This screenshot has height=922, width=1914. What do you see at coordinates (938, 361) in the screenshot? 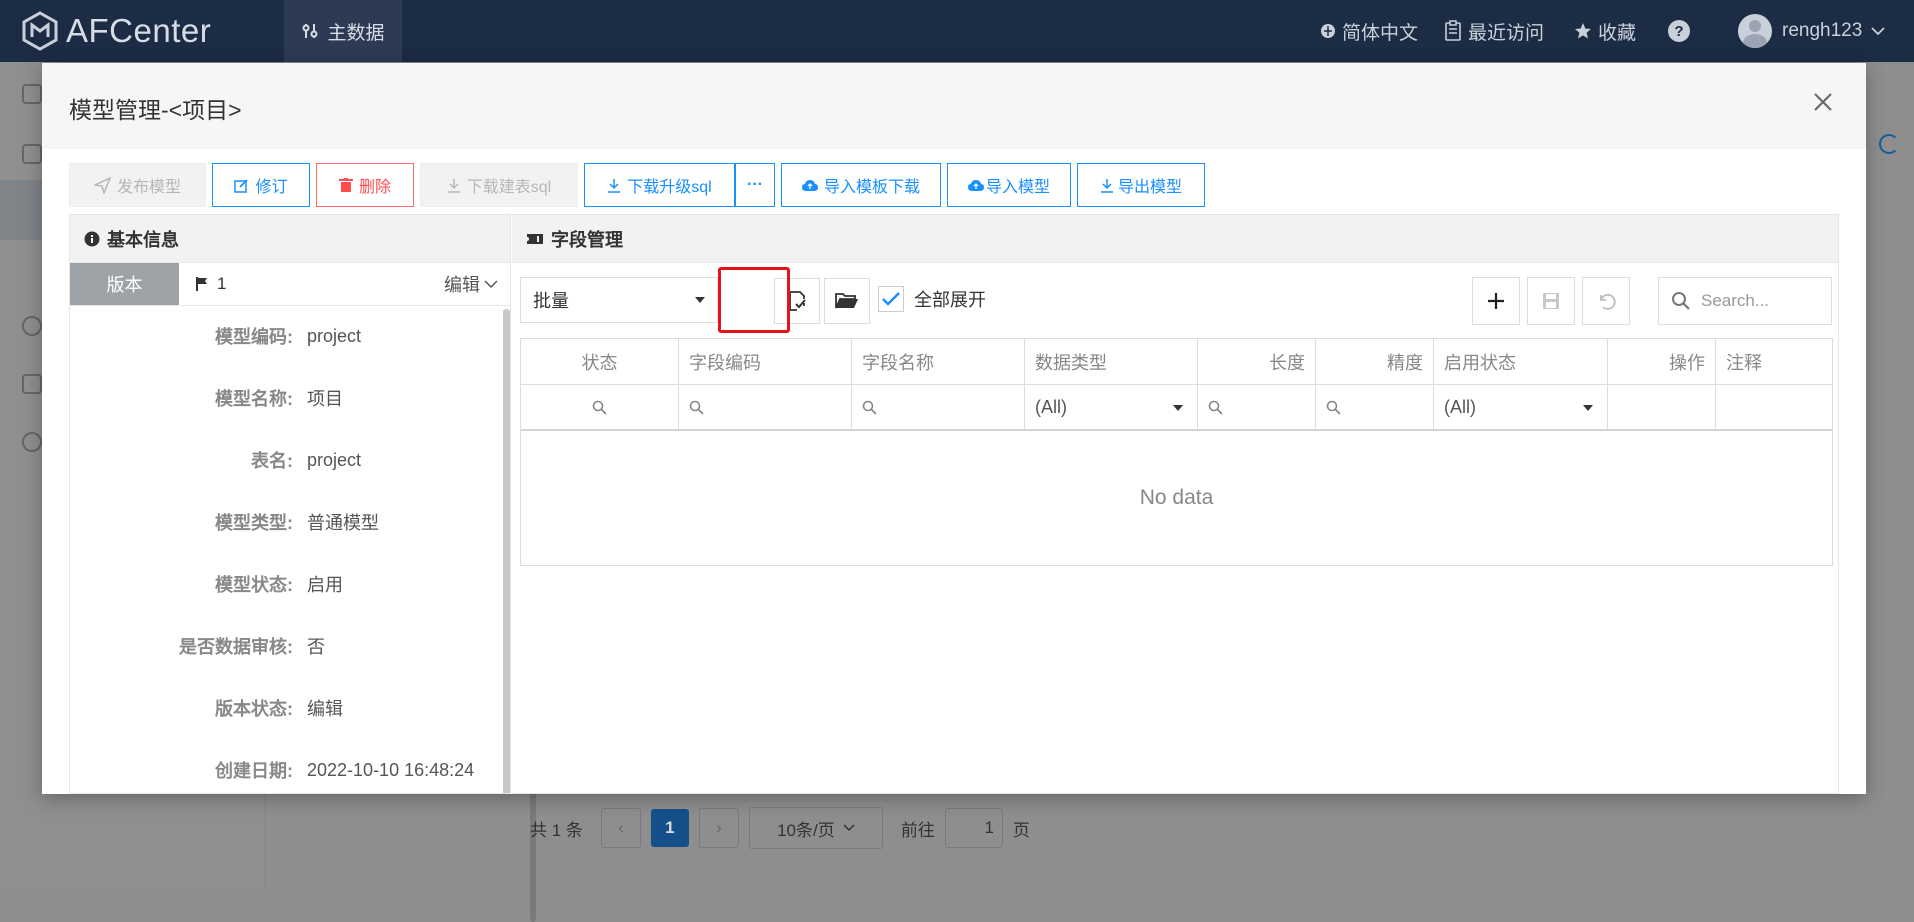
I see `column-header-field-name: 字段名称` at bounding box center [938, 361].